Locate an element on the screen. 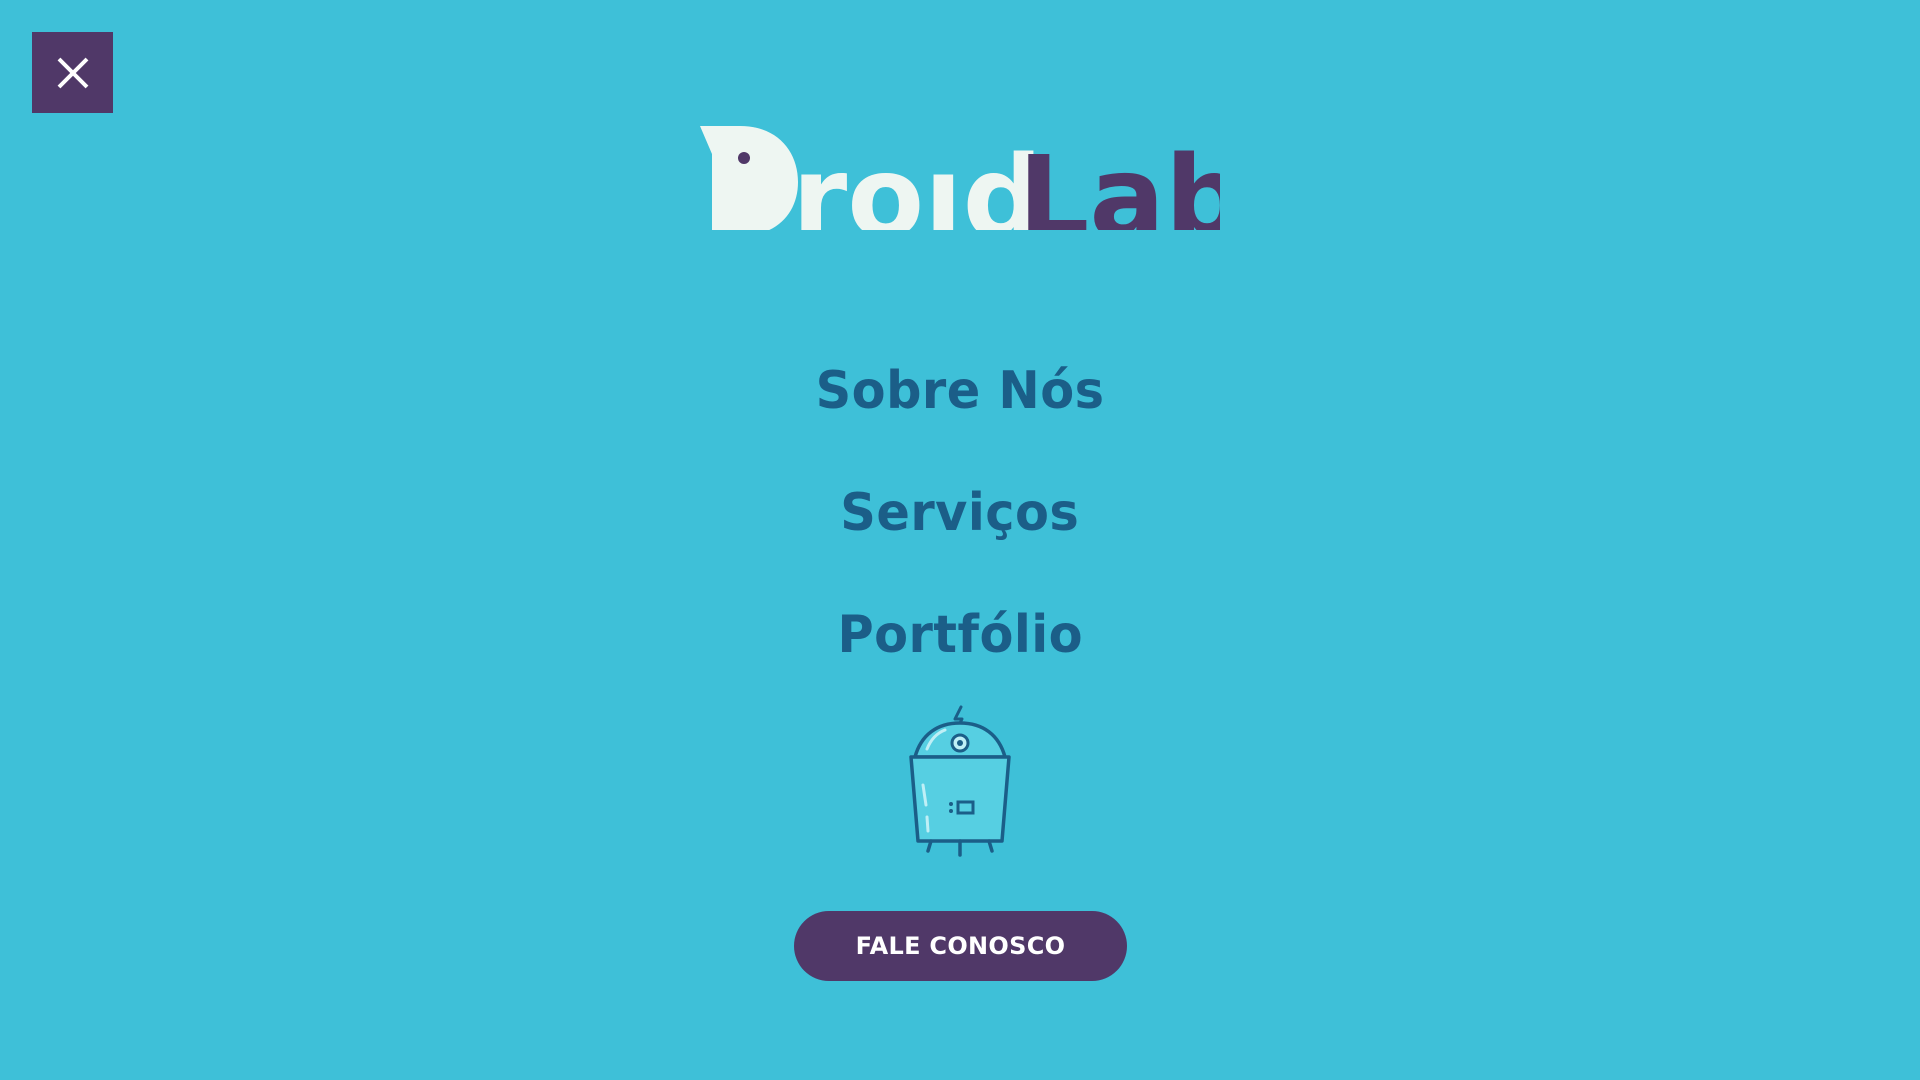  droidlab-logo: roıd Lab is located at coordinates (960, 170).